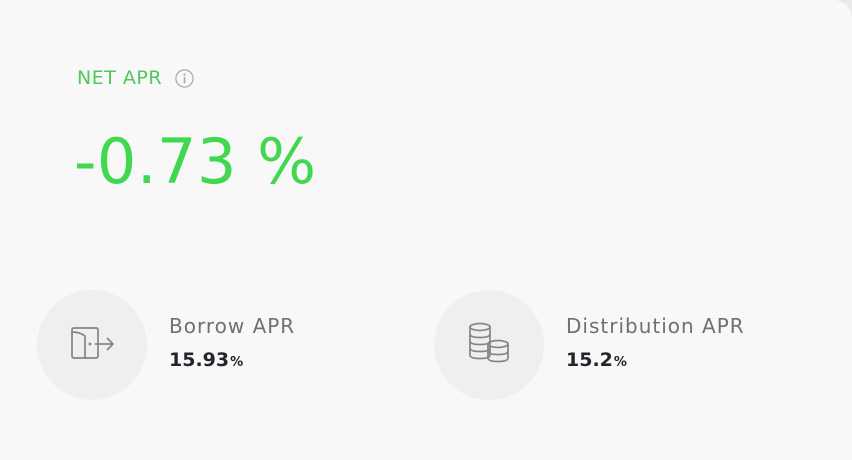  I want to click on distribution-apr-stat: Distribution APR 15.2%, so click(589, 345).